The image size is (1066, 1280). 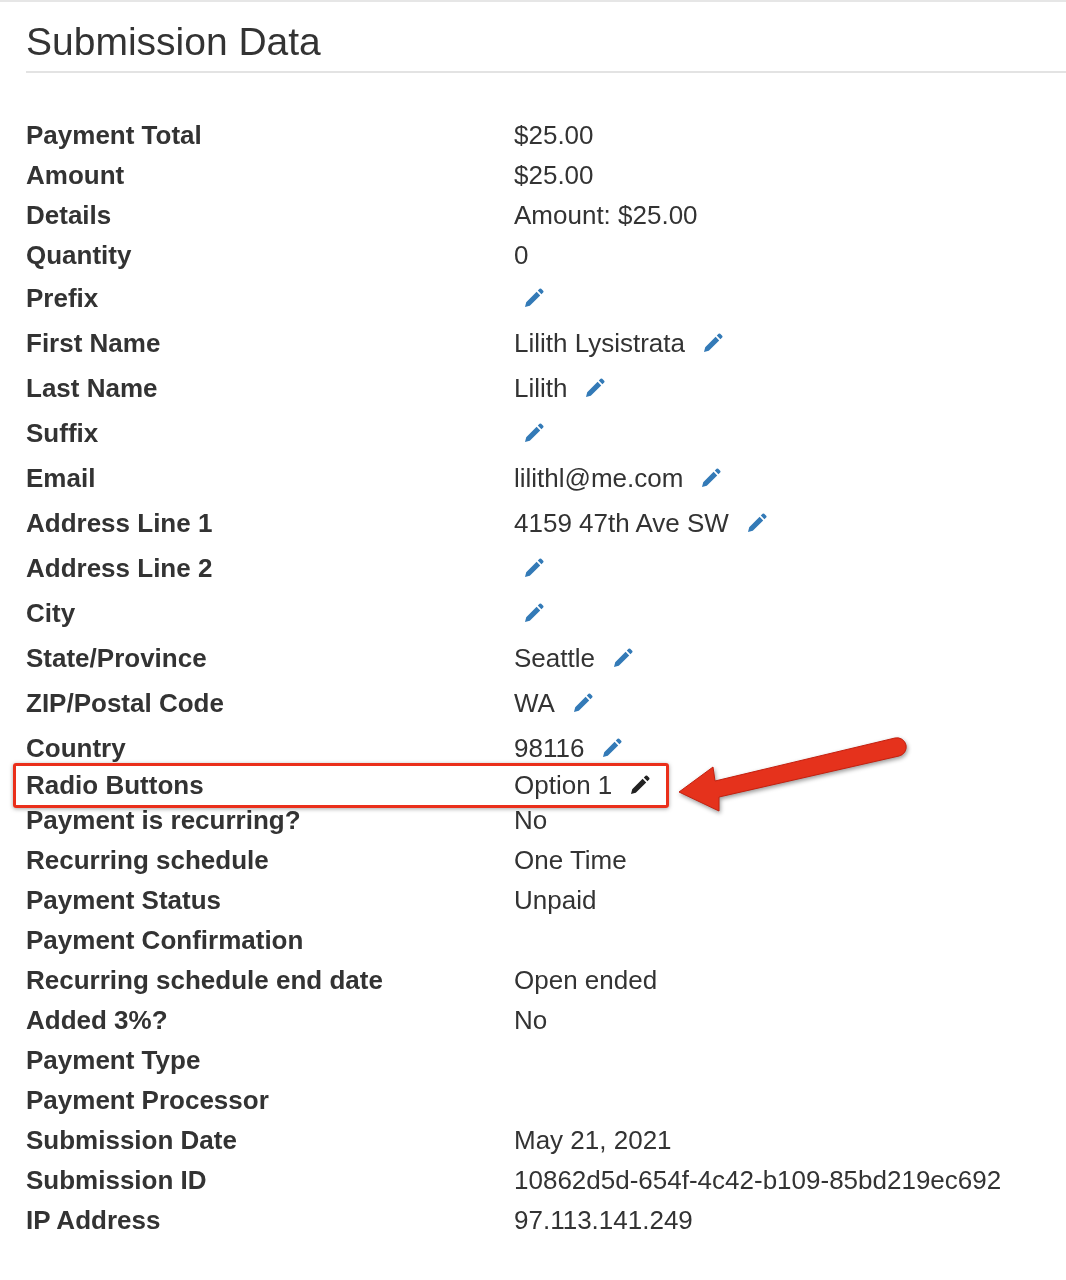 I want to click on pencil-icon, so click(x=640, y=785).